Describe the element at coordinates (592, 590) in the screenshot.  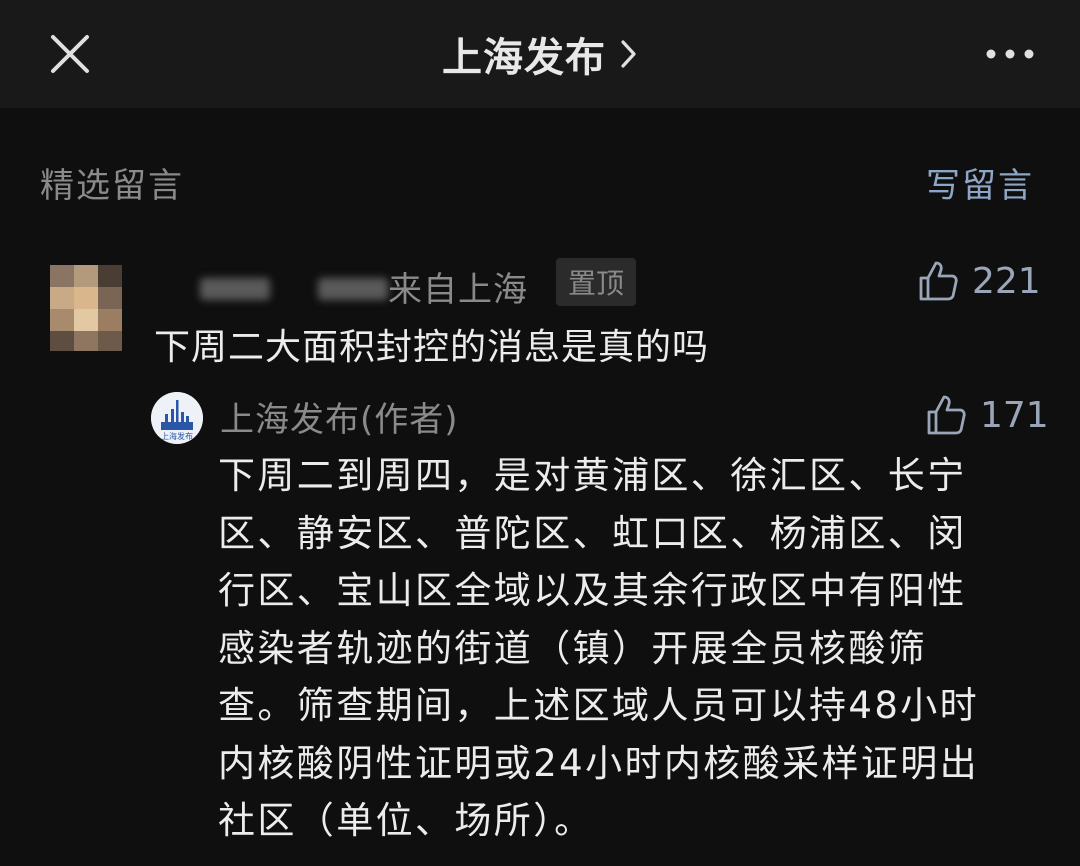
I see `reply-text-line: 行区、宝山区全域以及其余行政区中有阳性` at that location.